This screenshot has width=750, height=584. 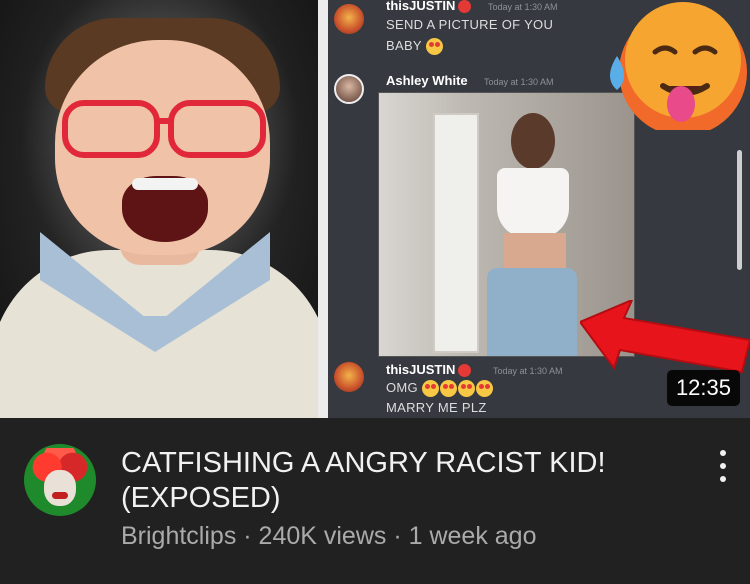 What do you see at coordinates (421, 6) in the screenshot?
I see `msg1-username: thisJUSTIN` at bounding box center [421, 6].